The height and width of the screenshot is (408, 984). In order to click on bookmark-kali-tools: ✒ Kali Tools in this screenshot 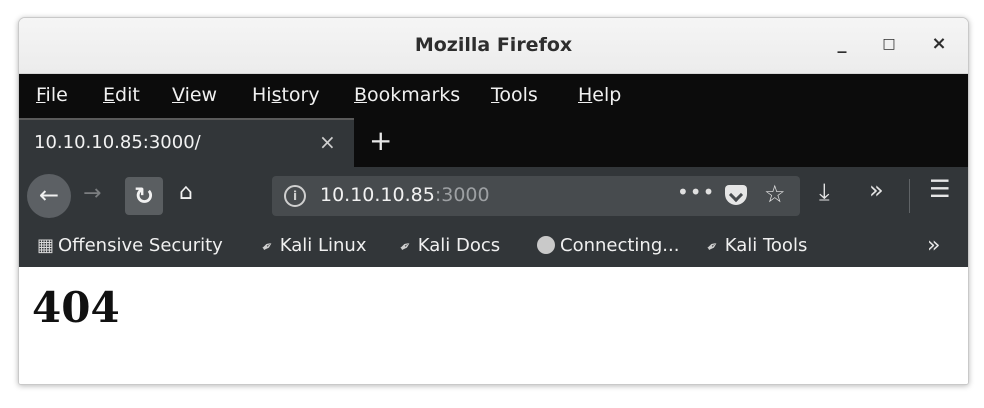, I will do `click(755, 246)`.